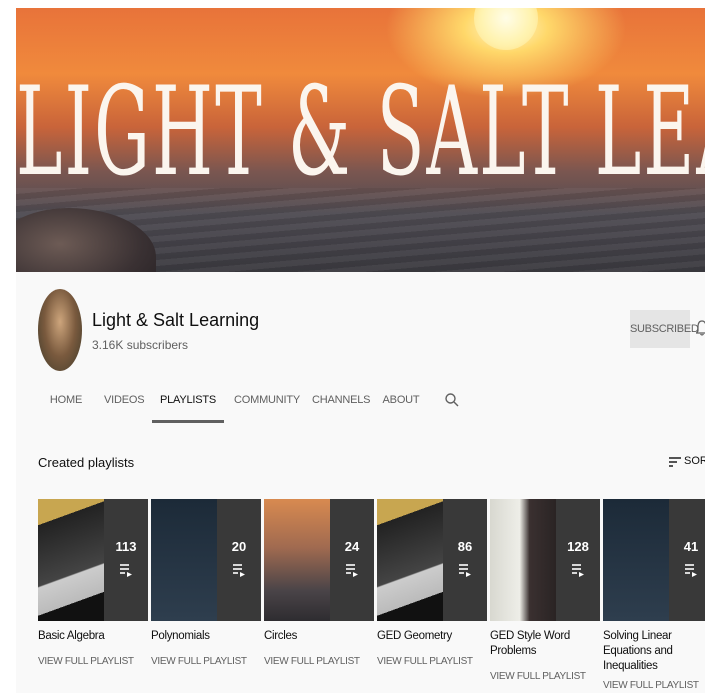 The width and height of the screenshot is (705, 693). I want to click on tab-videos: VIDEOS, so click(124, 402).